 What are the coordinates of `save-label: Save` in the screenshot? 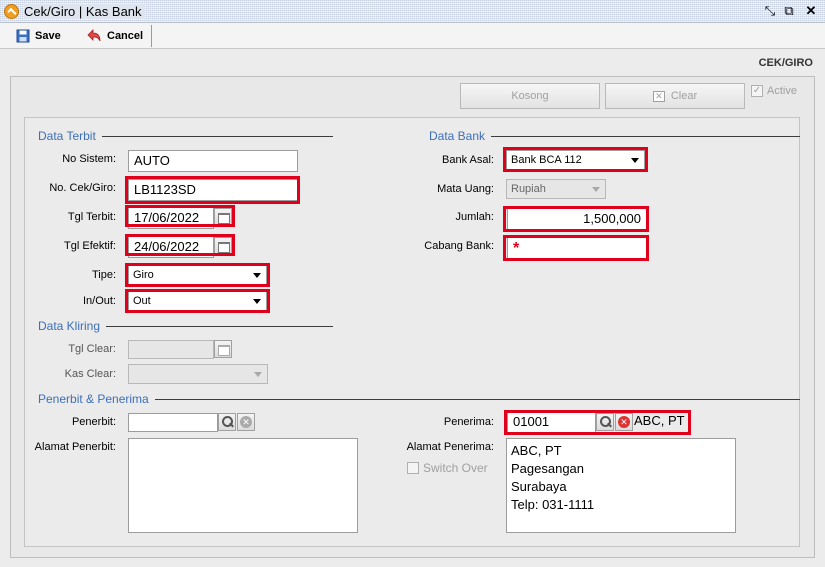 It's located at (48, 36).